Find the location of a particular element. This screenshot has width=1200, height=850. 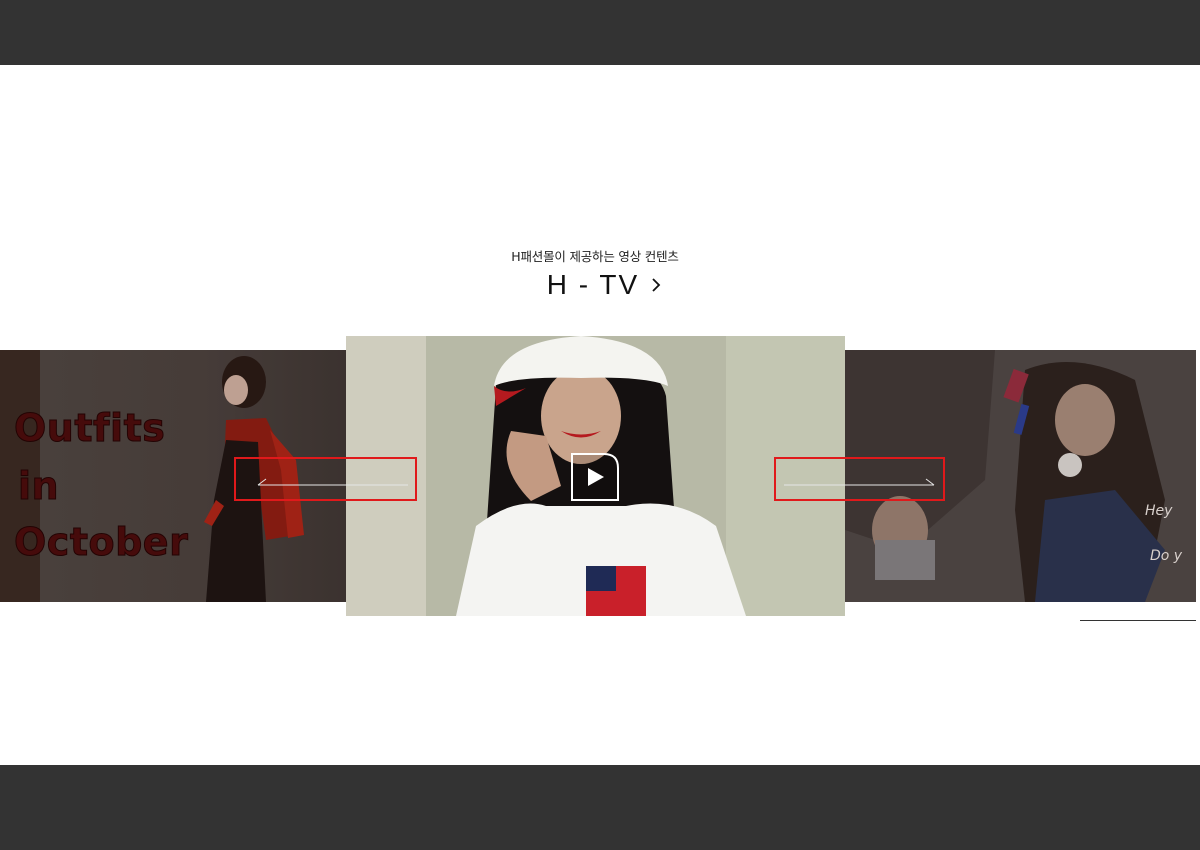

next-slide-button is located at coordinates (859, 479).